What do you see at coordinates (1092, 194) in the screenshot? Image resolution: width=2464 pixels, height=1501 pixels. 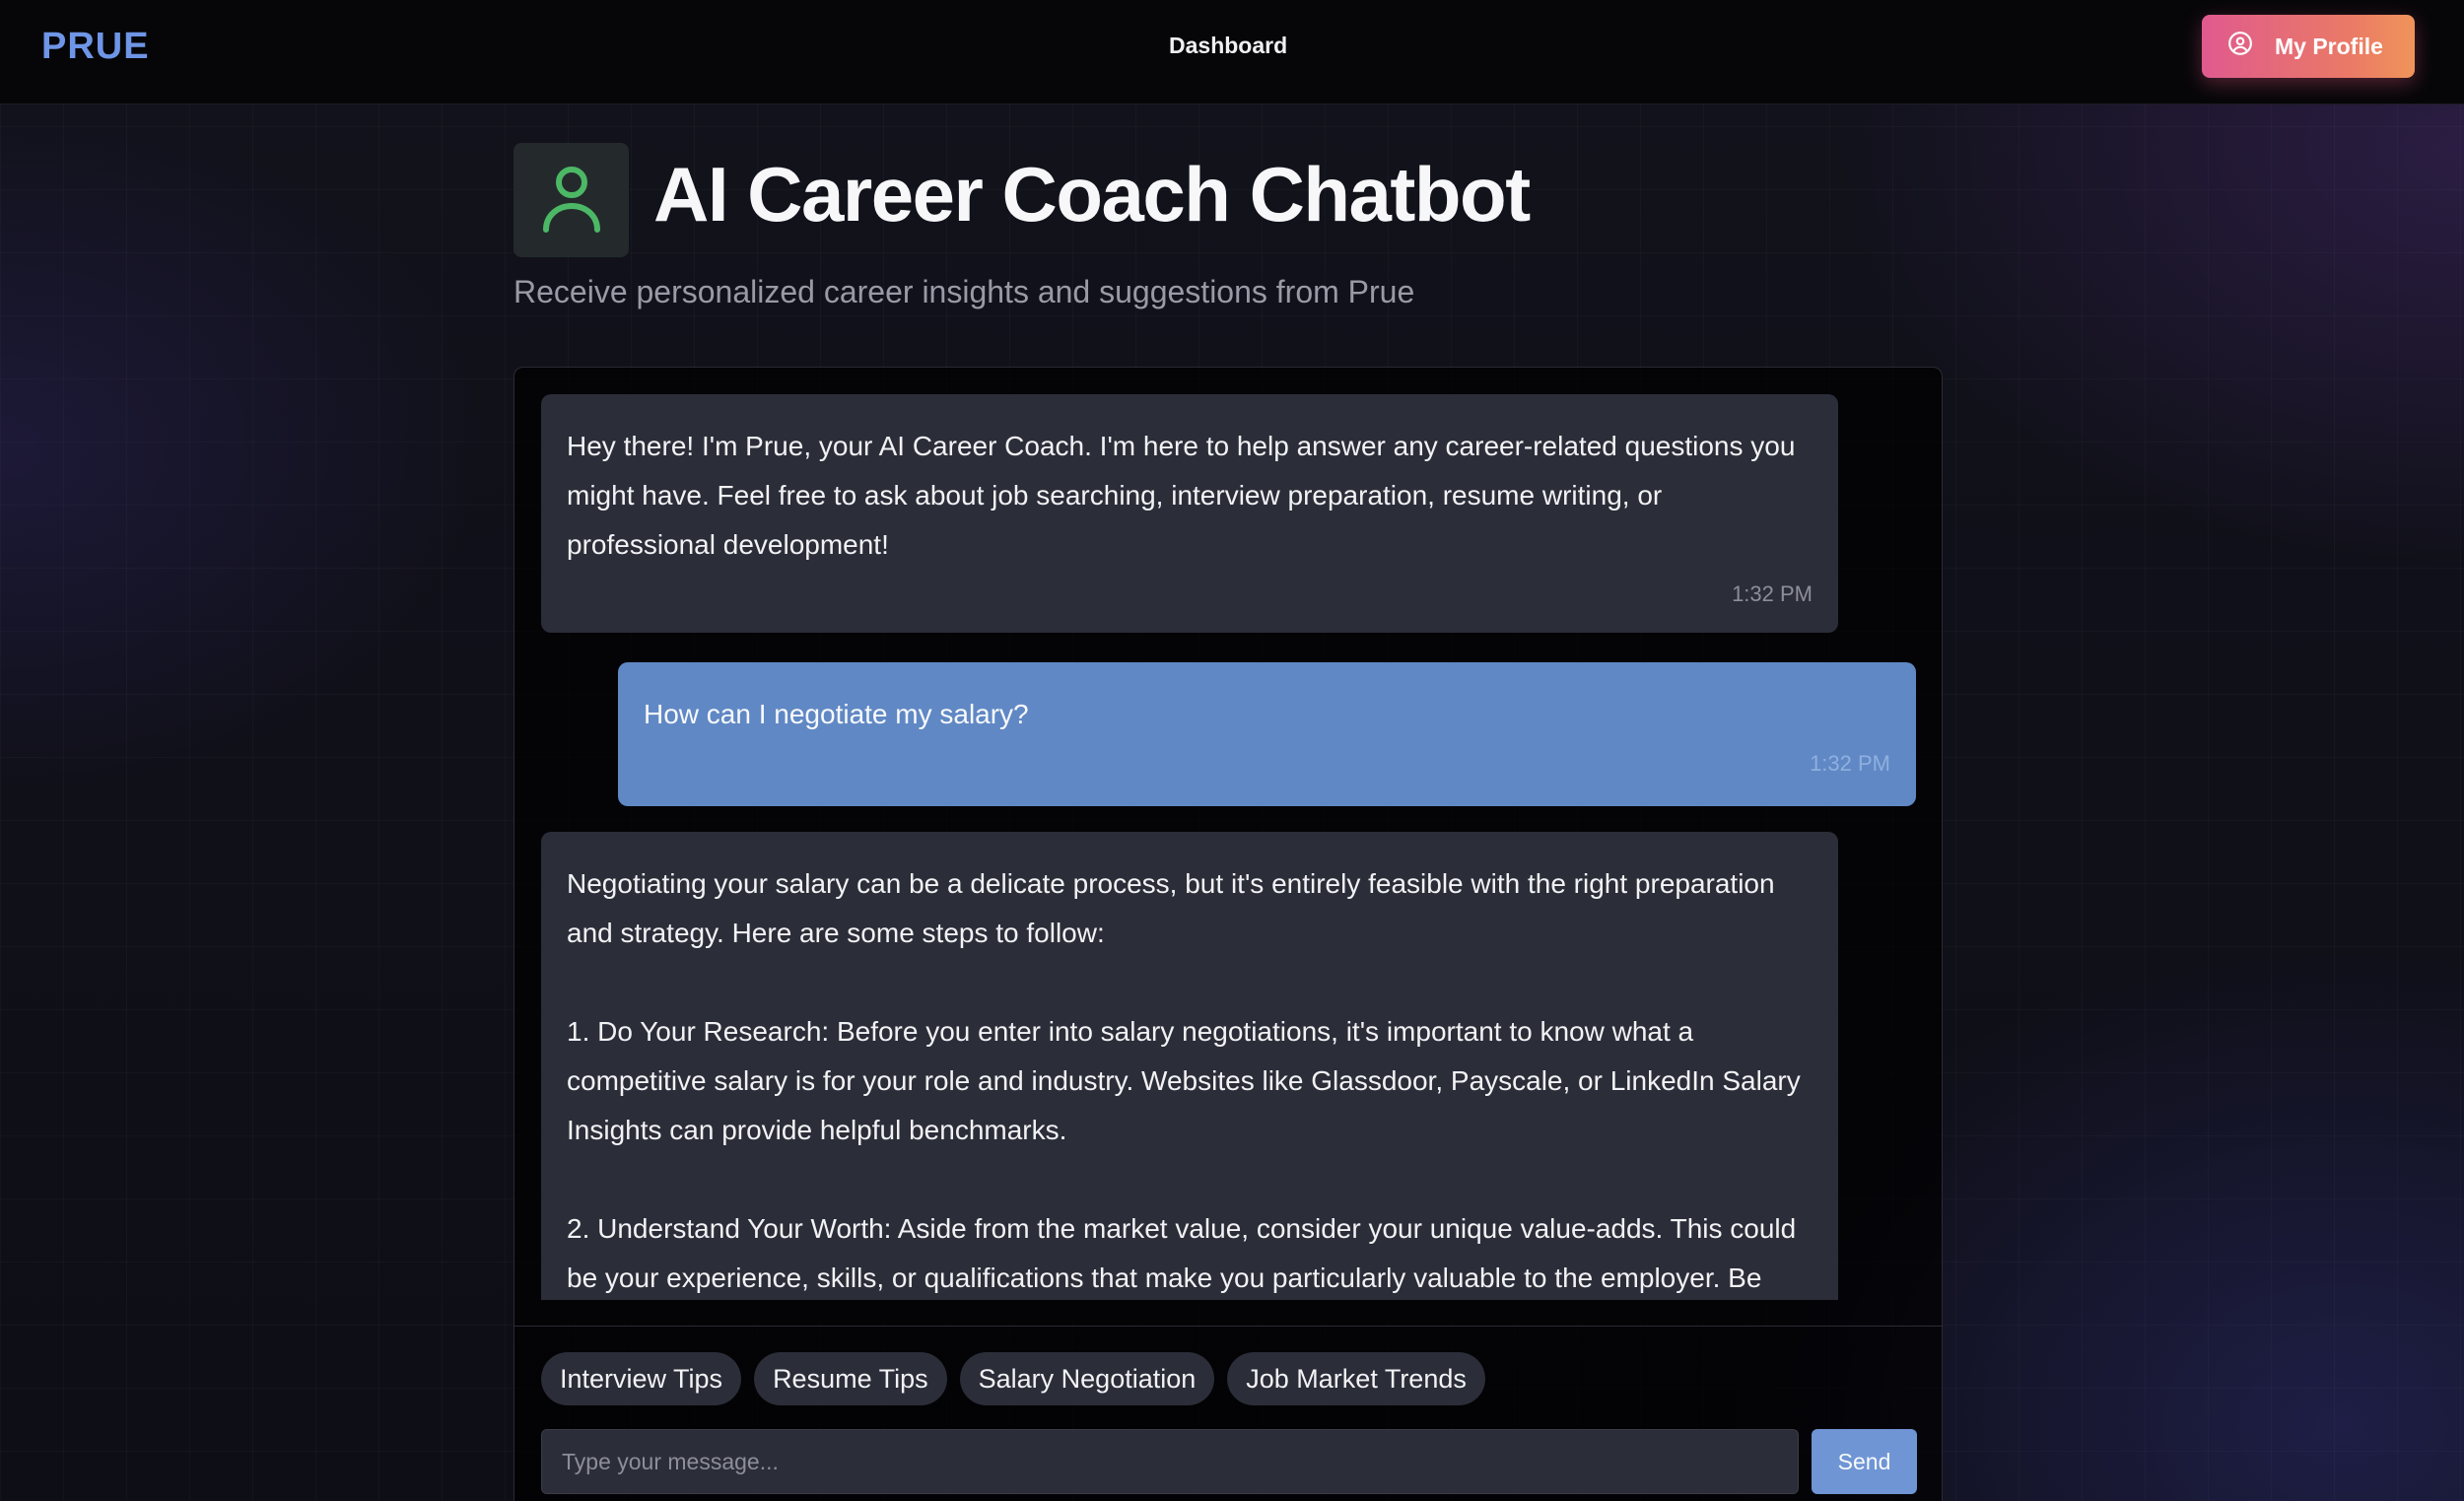 I see `page-title: AI Career Coach Chatbot` at bounding box center [1092, 194].